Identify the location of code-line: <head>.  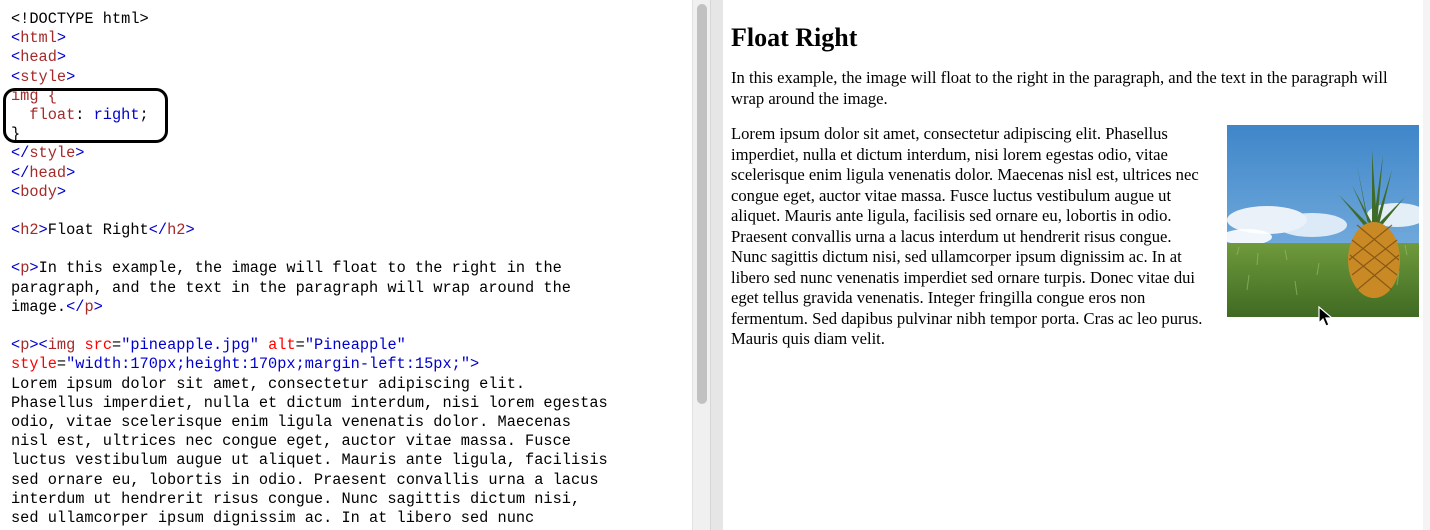
(309, 57).